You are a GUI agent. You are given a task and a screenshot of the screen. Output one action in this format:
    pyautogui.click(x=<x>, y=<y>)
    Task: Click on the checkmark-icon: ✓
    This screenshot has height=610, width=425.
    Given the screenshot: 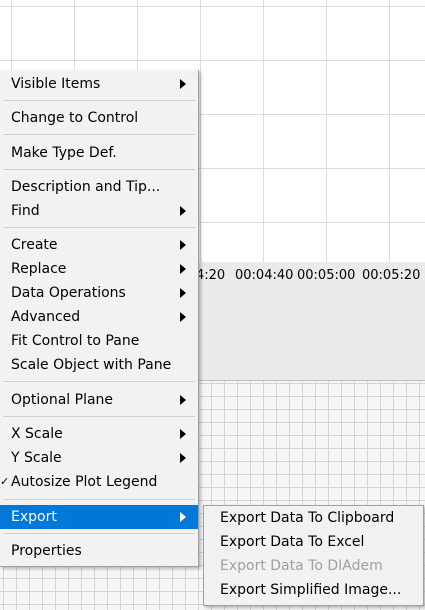 What is the action you would take?
    pyautogui.click(x=5, y=481)
    